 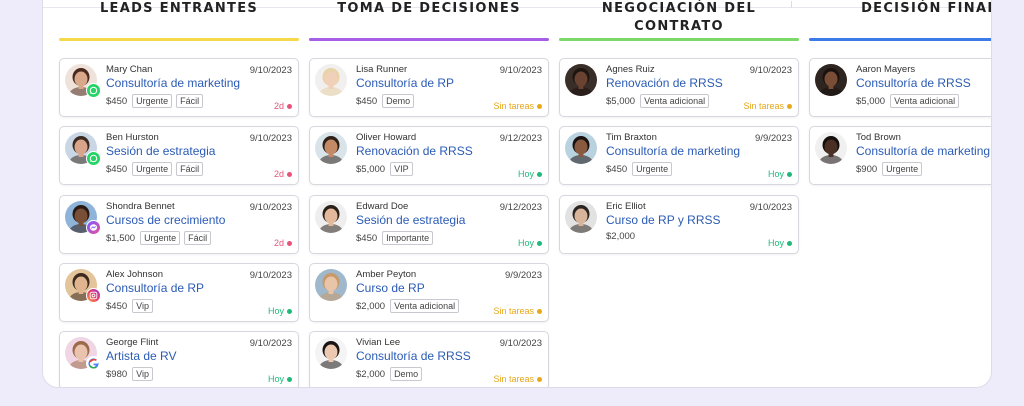 I want to click on deal-value: $5,000, so click(x=871, y=101).